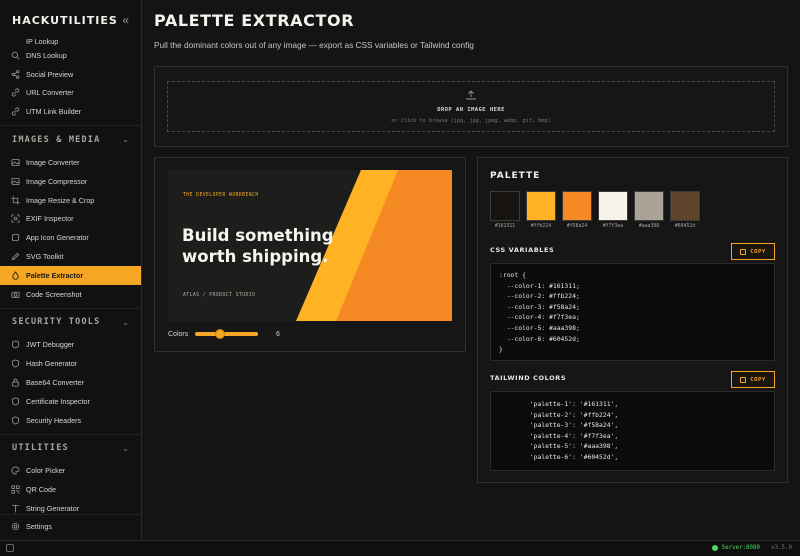 The height and width of the screenshot is (556, 800). I want to click on swatch-hex: #aaa398, so click(649, 226).